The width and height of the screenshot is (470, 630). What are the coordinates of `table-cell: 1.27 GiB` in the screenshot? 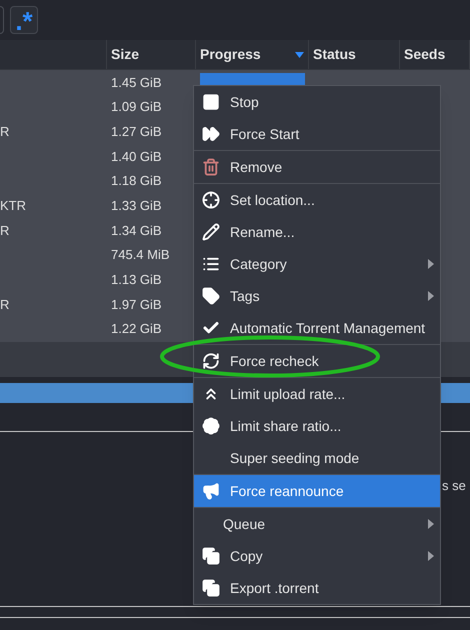 It's located at (136, 131).